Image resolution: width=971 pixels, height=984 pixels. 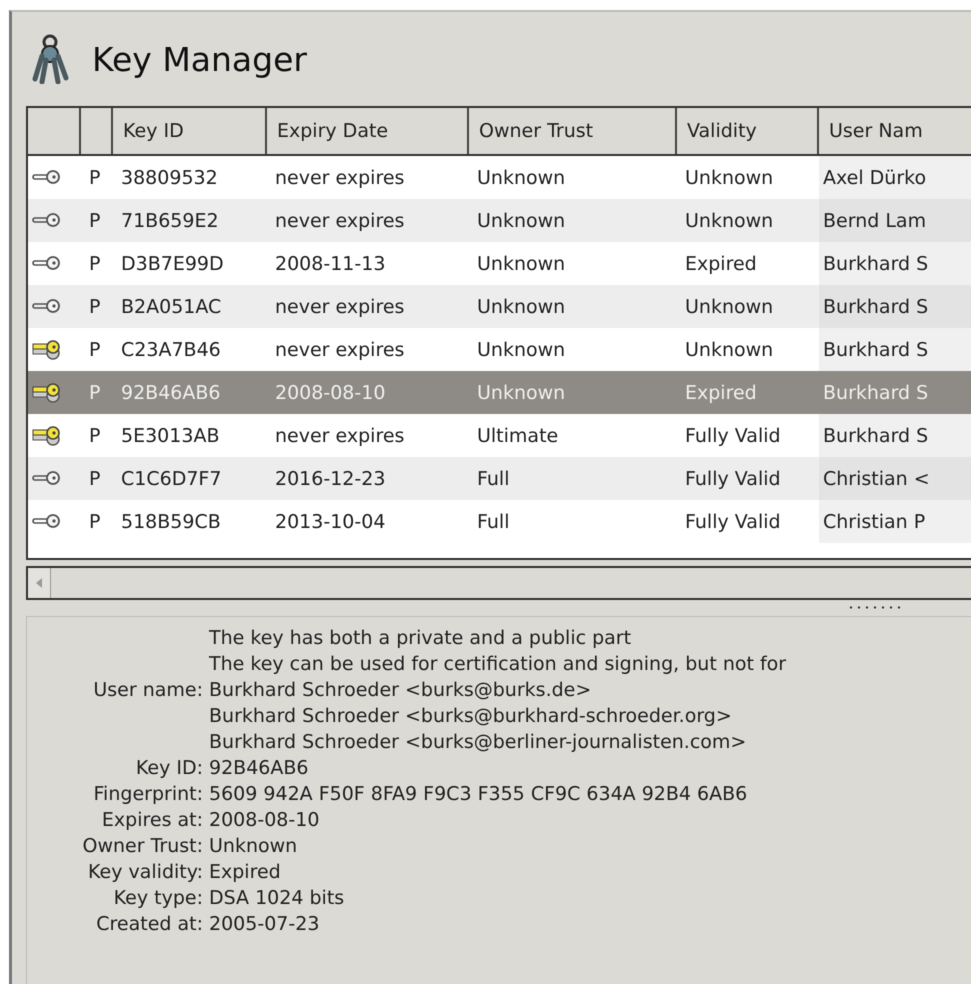 I want to click on table-row: P B2A051AC never expires Unknown Unknown Burkhard S, so click(x=499, y=306).